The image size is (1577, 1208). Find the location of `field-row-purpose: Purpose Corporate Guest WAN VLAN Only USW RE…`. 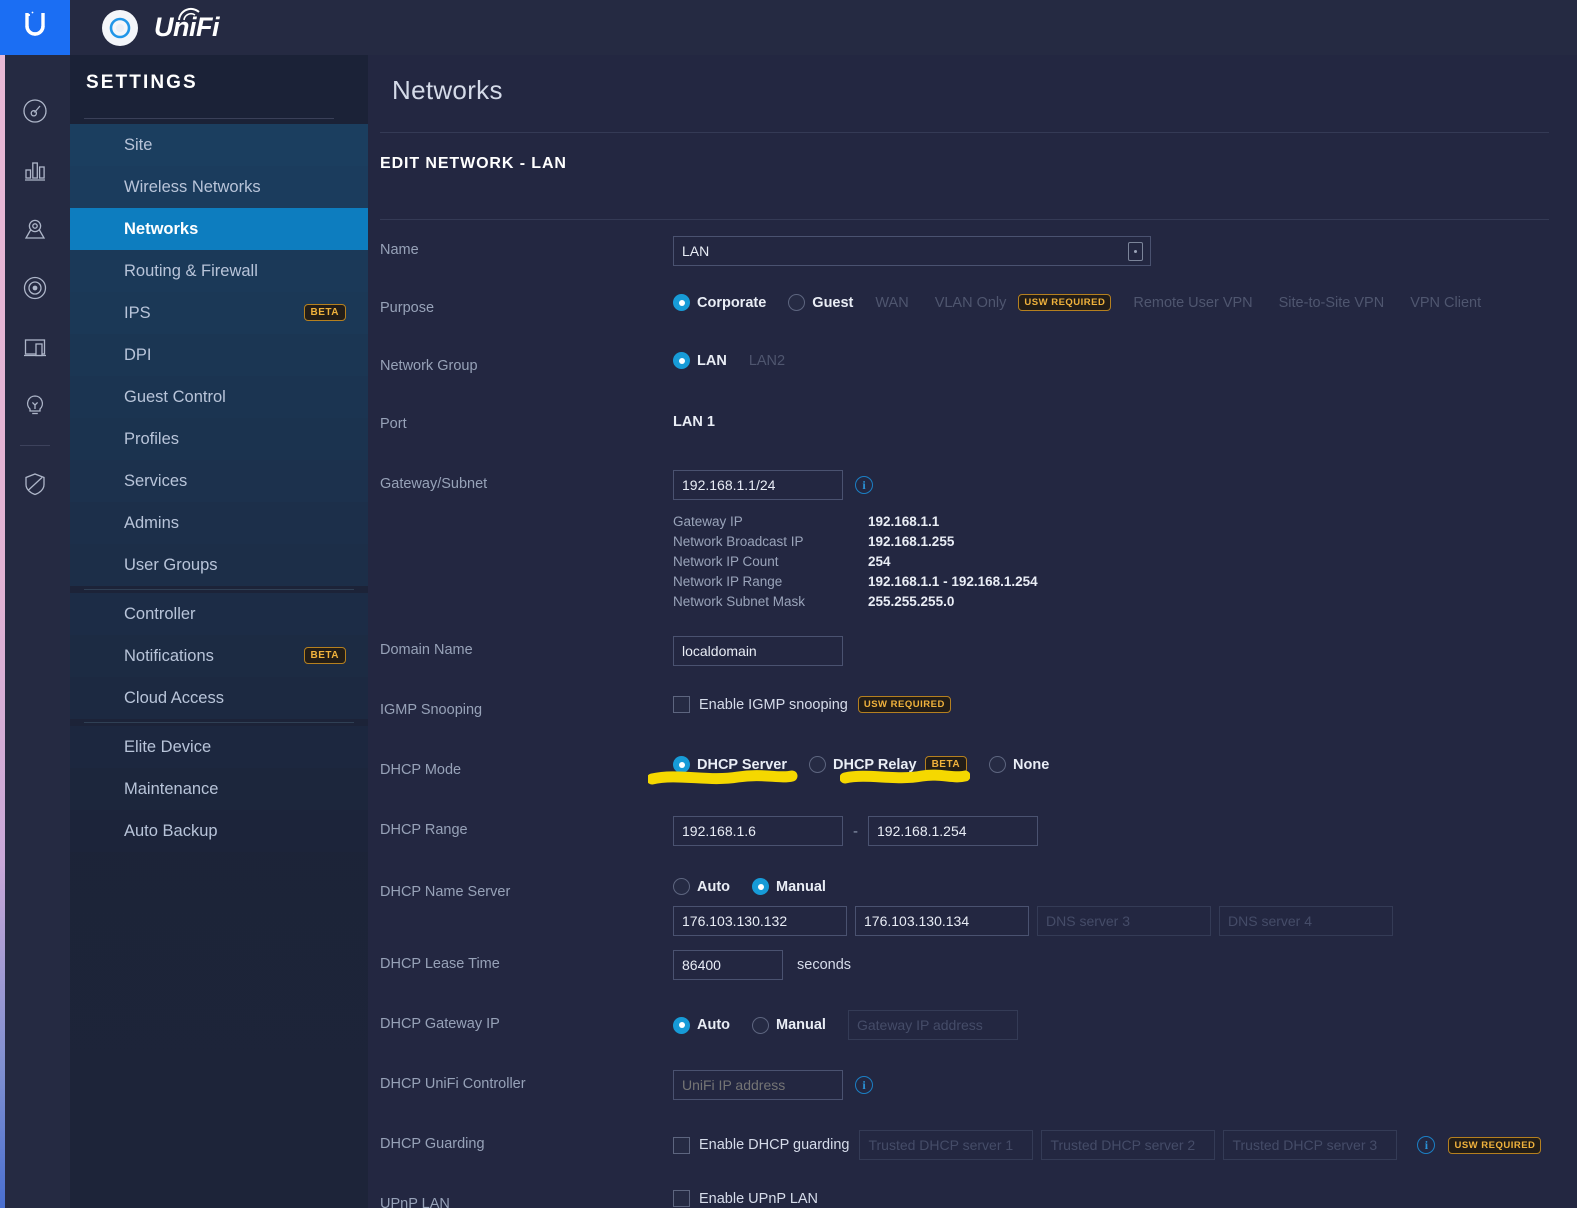

field-row-purpose: Purpose Corporate Guest WAN VLAN Only USW RE… is located at coordinates (964, 317).